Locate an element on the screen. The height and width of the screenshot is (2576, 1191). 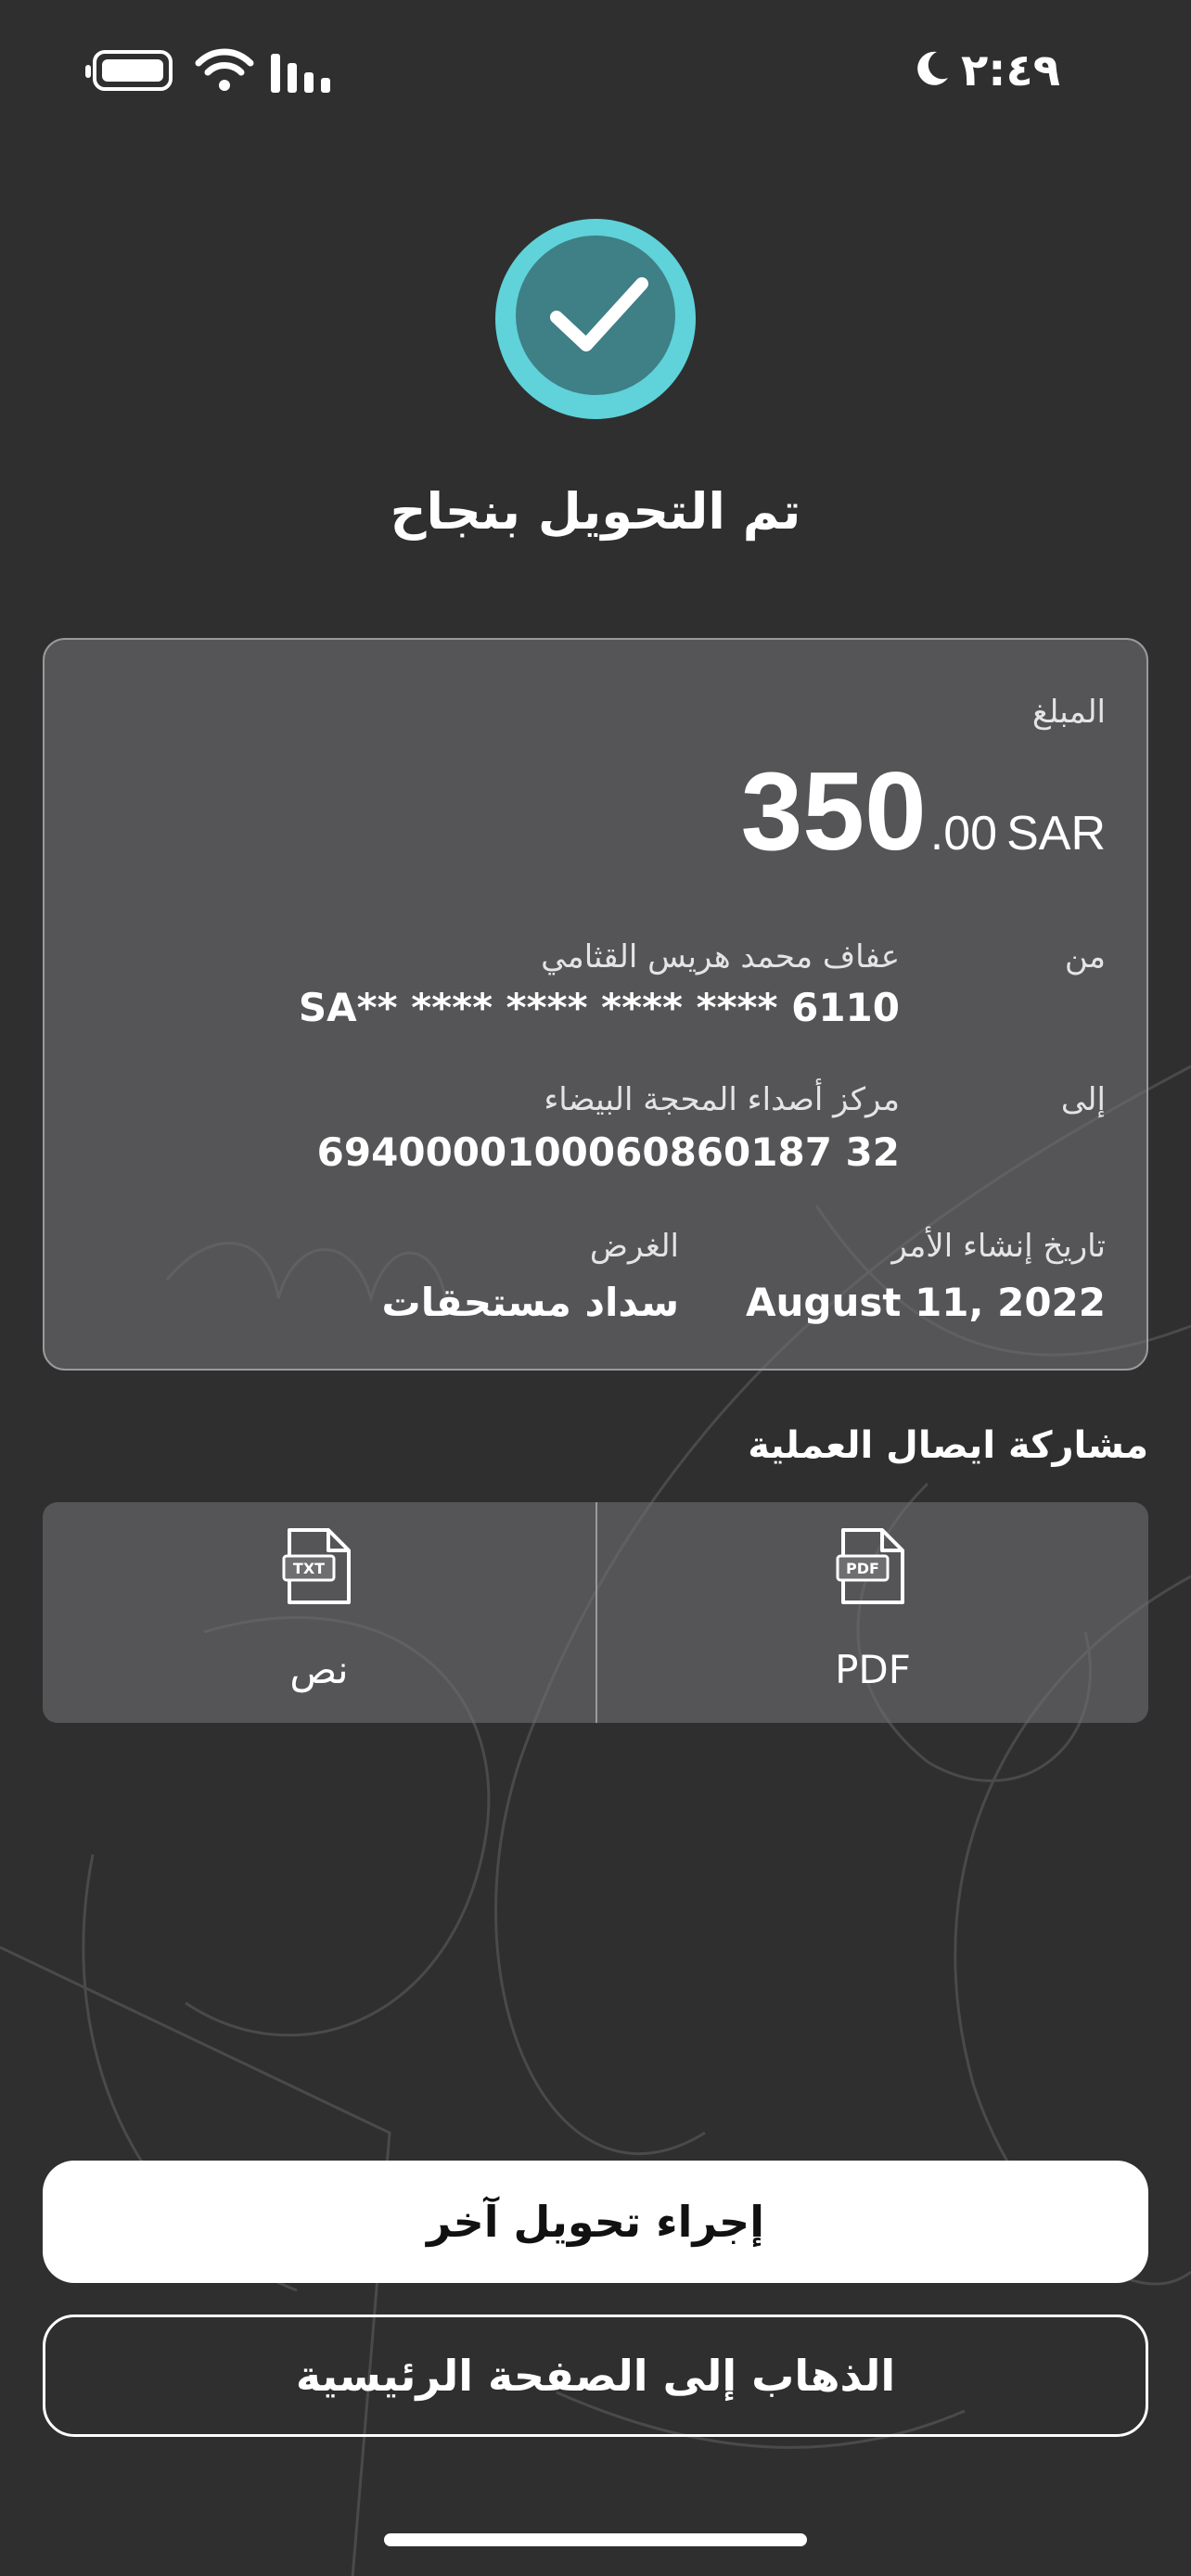
amount-label: المبلغ is located at coordinates (1068, 712).